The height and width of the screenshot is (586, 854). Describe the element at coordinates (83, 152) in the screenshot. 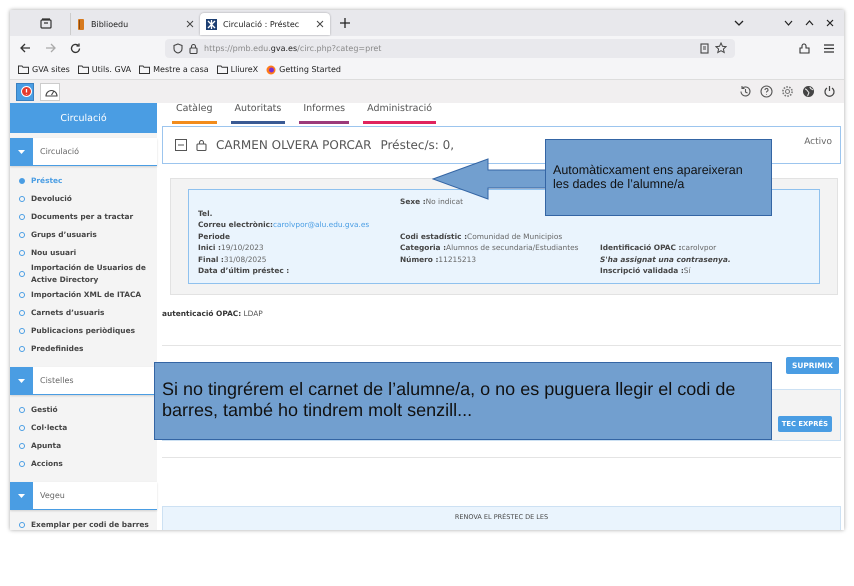

I see `section-header: Circulació` at that location.